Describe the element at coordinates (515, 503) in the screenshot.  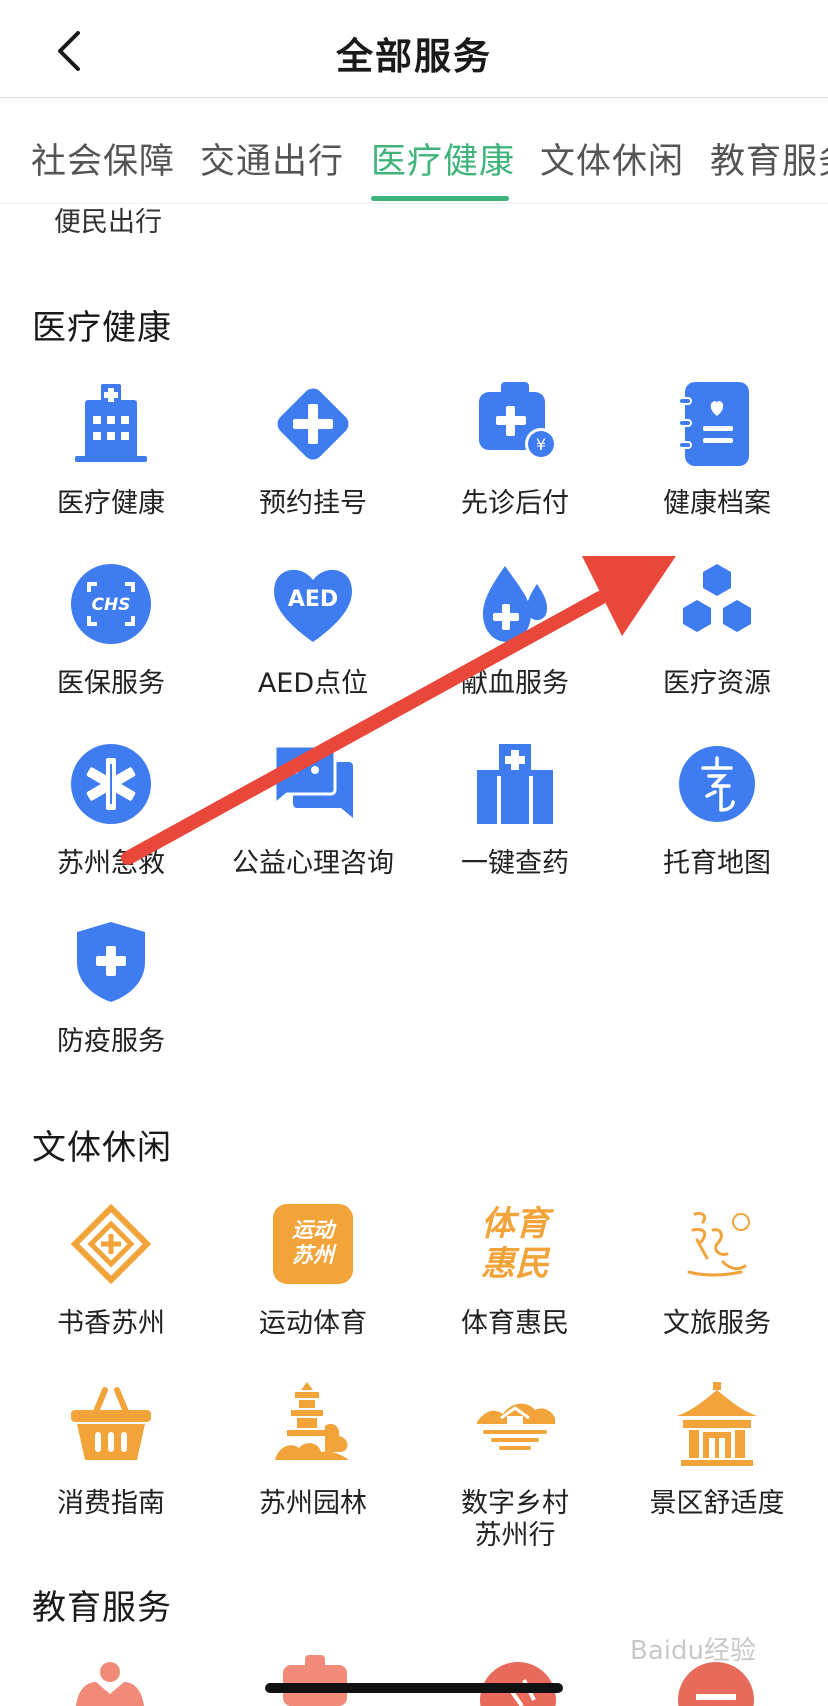
I see `service-label: 先诊后付` at that location.